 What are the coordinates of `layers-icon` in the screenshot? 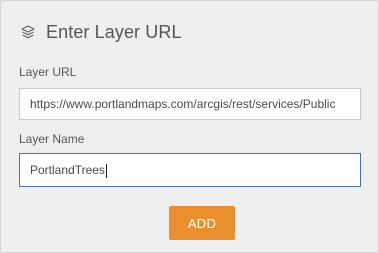 It's located at (28, 32).